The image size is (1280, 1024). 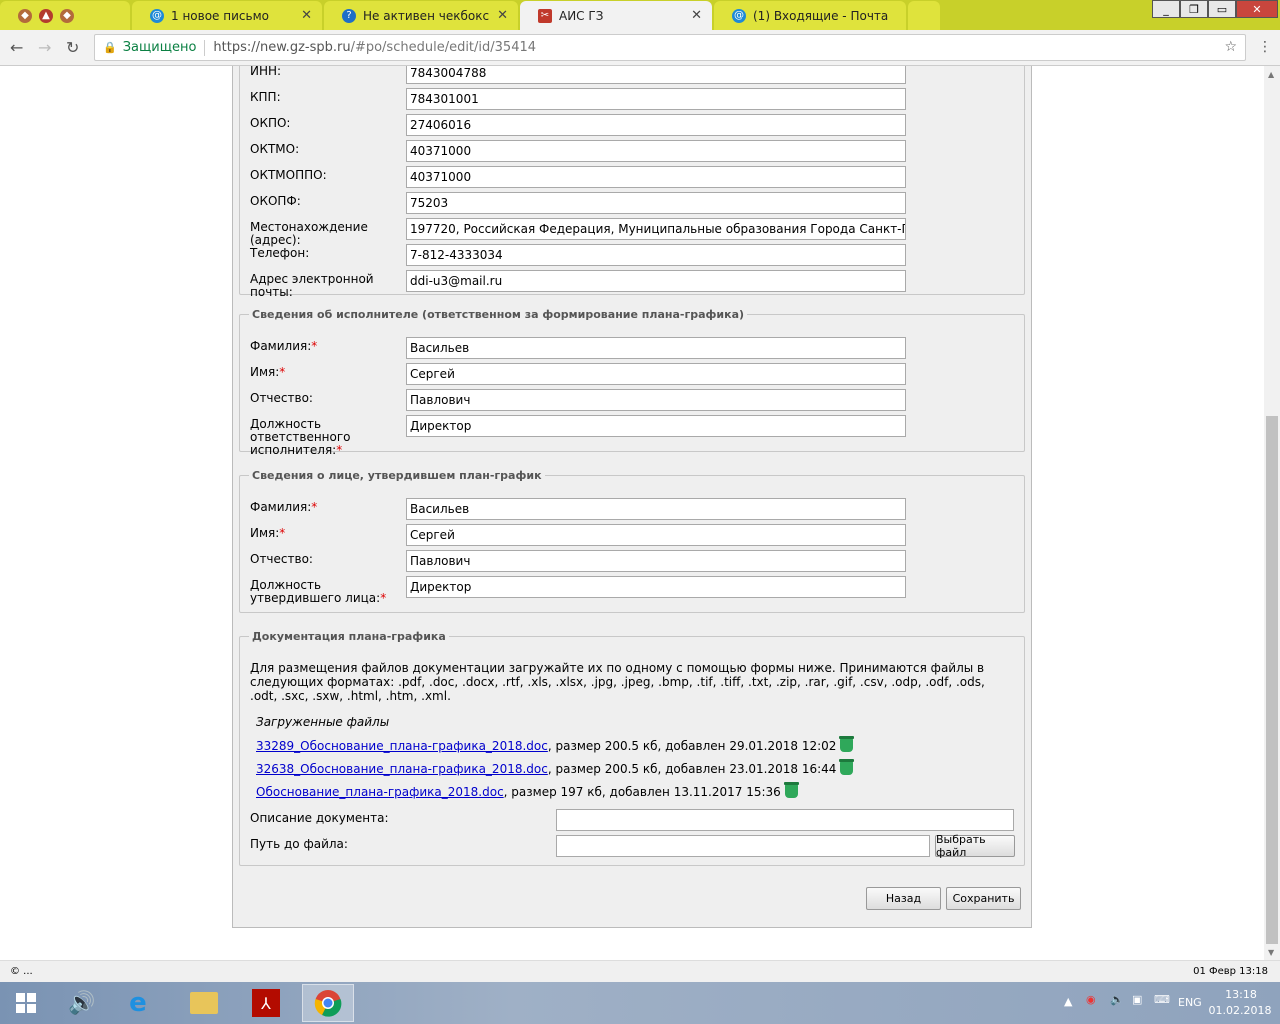 What do you see at coordinates (656, 99) in the screenshot?
I see `kpp-input: 784301001` at bounding box center [656, 99].